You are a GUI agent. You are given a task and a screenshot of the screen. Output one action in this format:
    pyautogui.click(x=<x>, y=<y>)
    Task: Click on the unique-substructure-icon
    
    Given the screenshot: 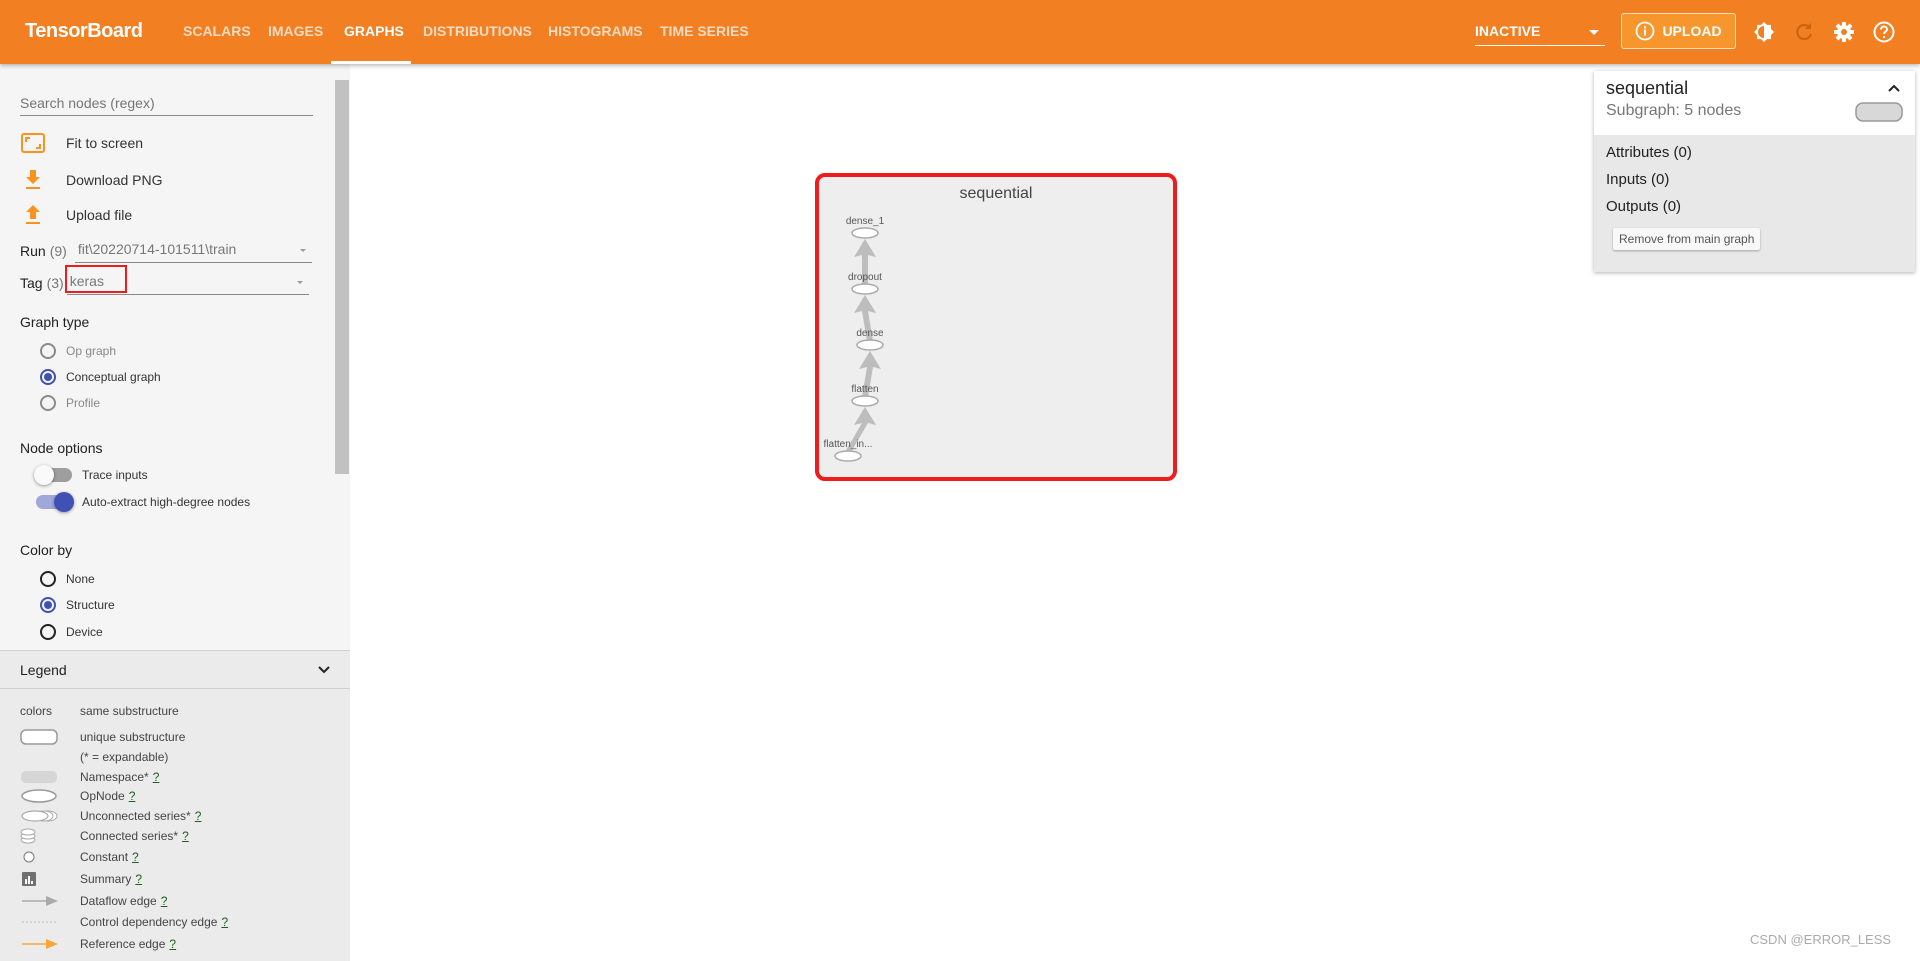 What is the action you would take?
    pyautogui.click(x=39, y=737)
    